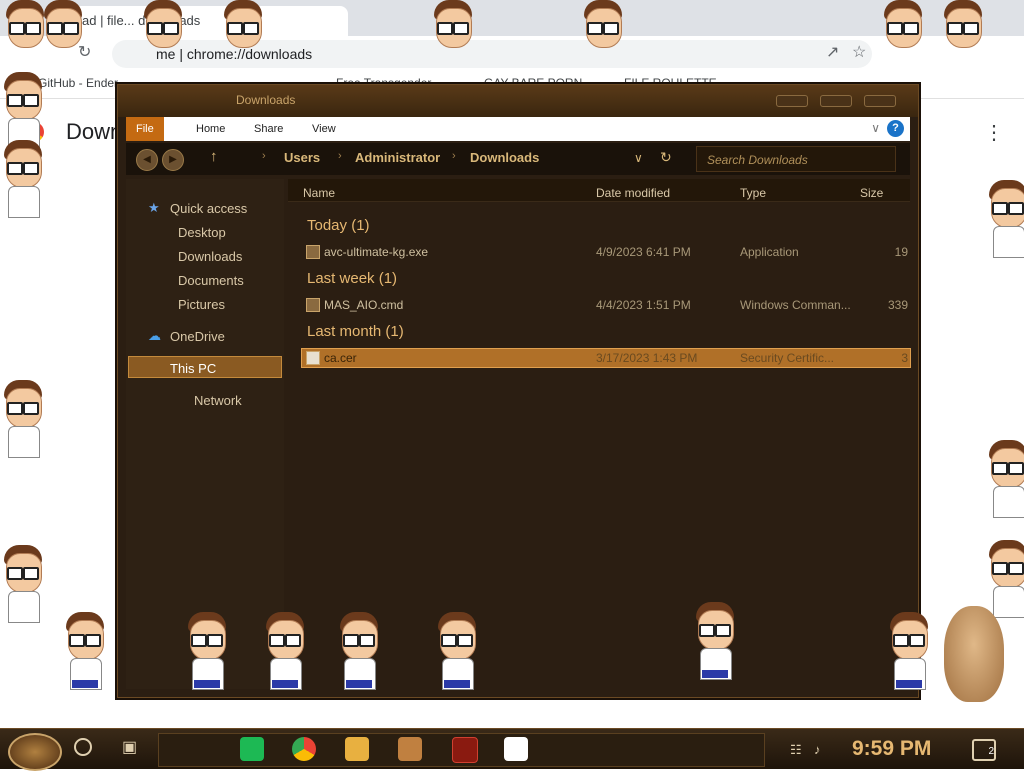  What do you see at coordinates (313, 358) in the screenshot?
I see `certificate-file-icon` at bounding box center [313, 358].